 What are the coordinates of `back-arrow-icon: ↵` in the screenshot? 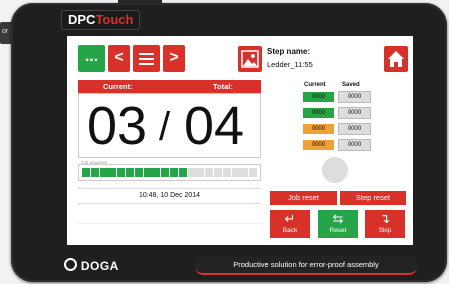 It's located at (290, 218).